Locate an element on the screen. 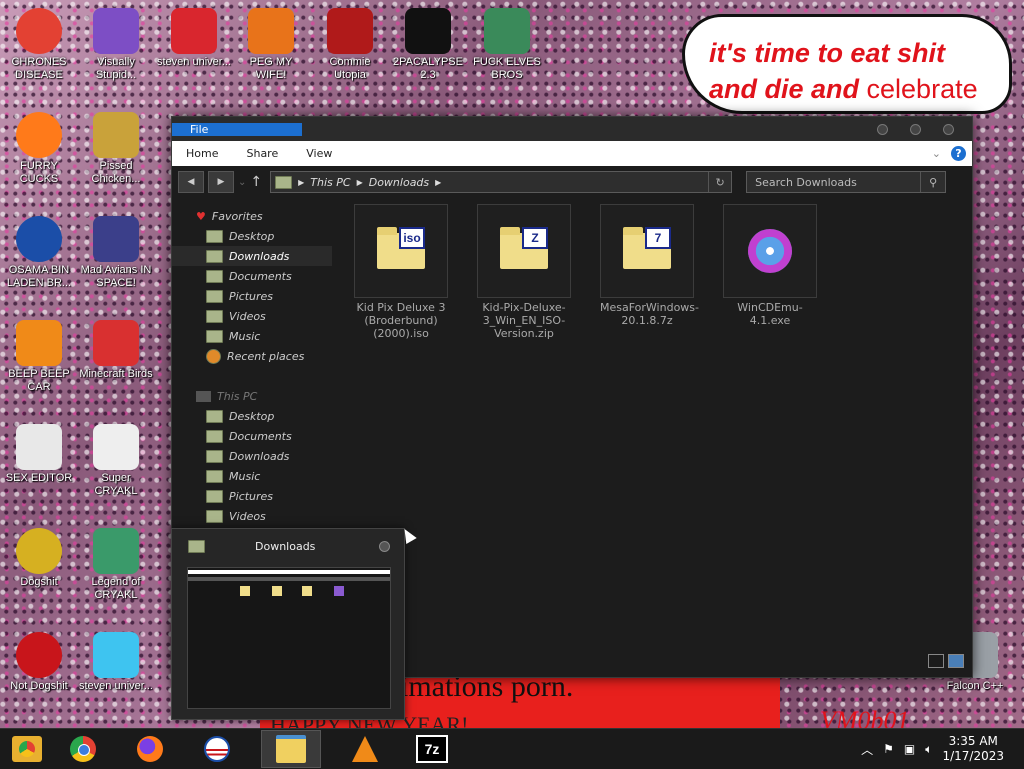 This screenshot has width=1024, height=769. desktop-icon-label: Super CRYAKL is located at coordinates (116, 484).